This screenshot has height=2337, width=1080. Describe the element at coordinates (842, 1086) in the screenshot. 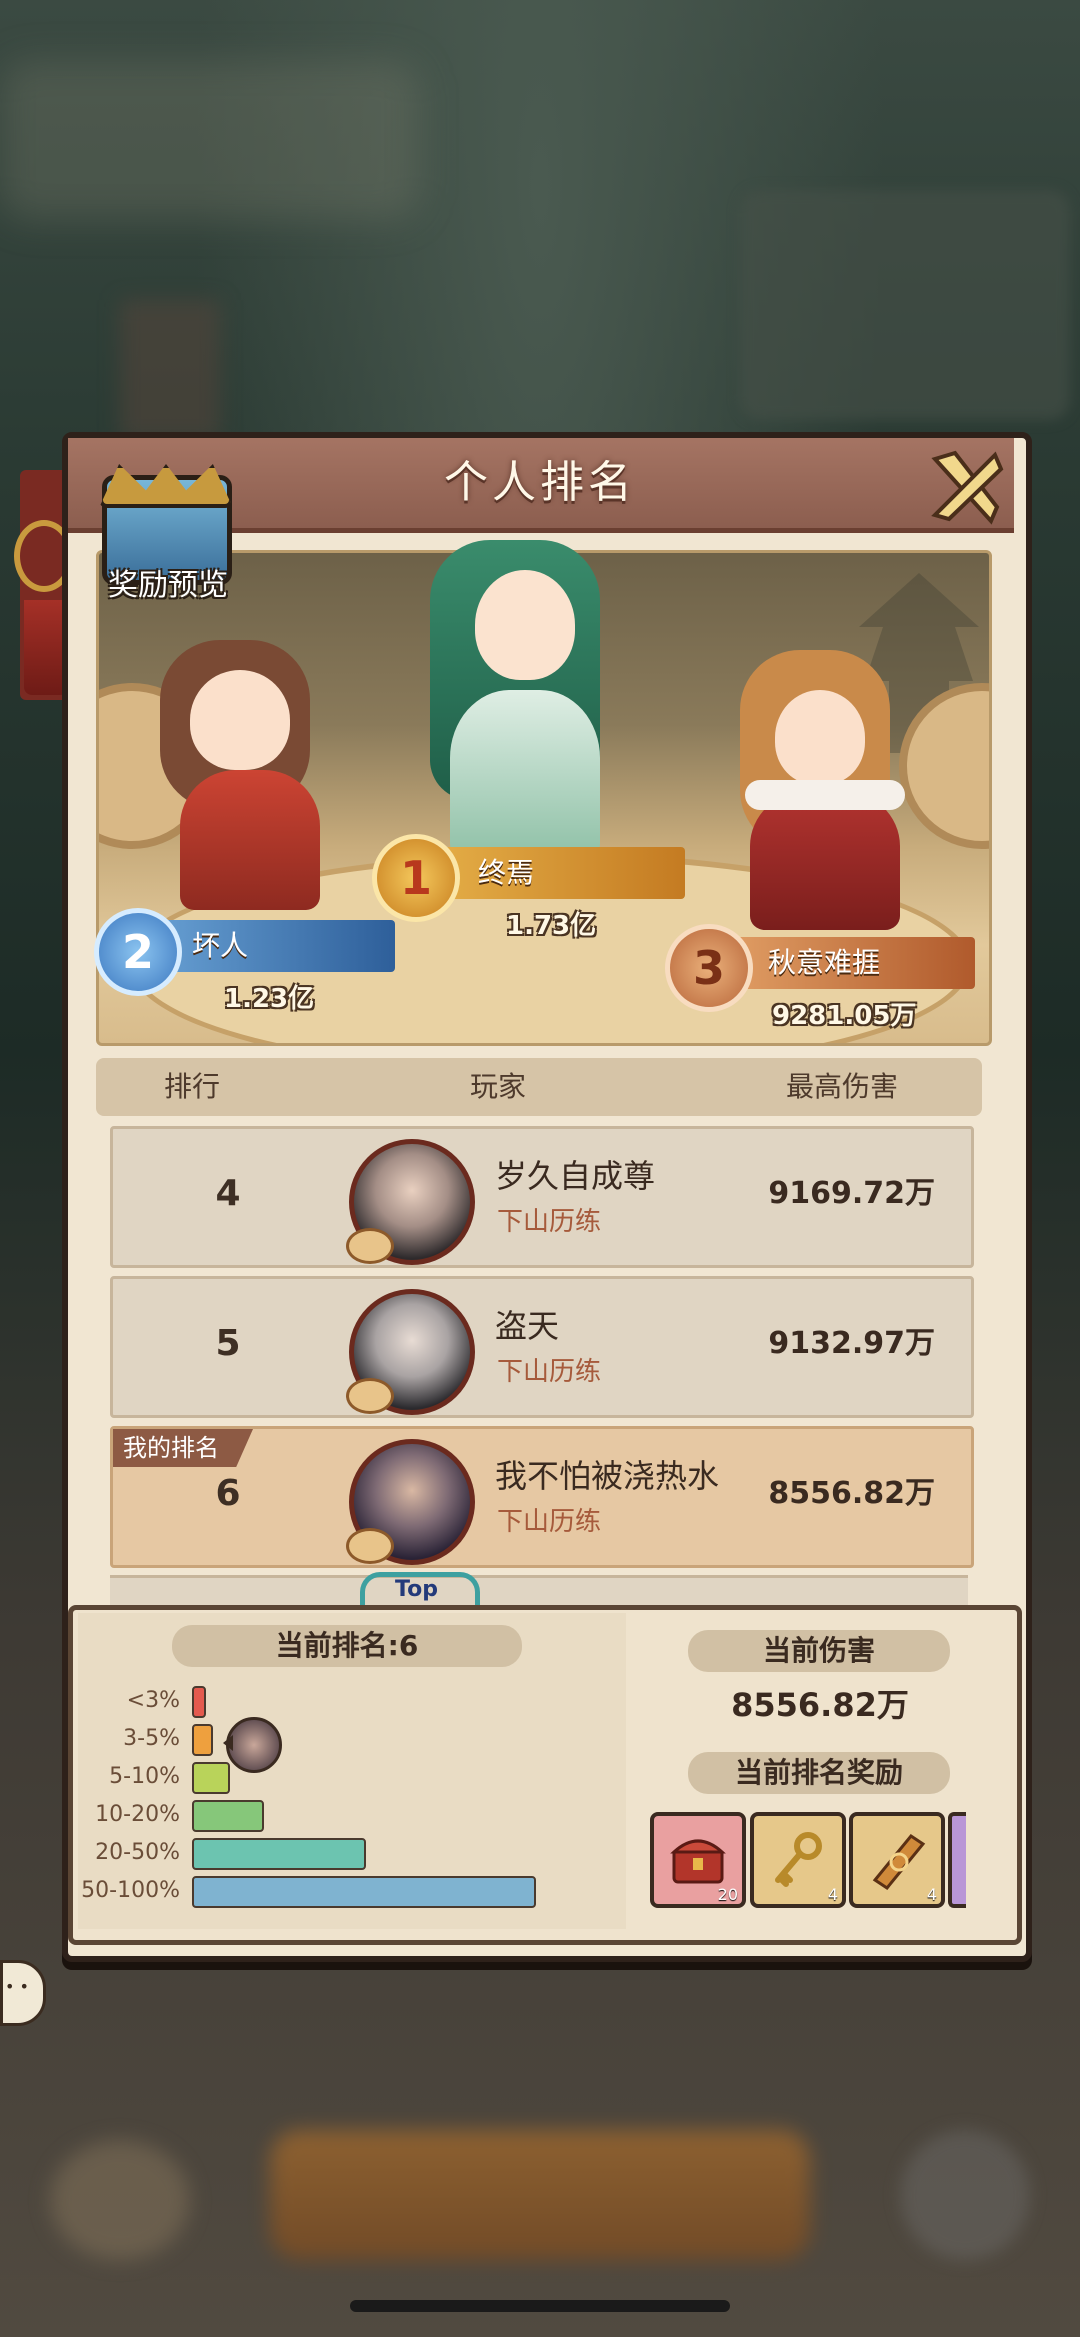

I see `header-damage: 最高伤害` at that location.